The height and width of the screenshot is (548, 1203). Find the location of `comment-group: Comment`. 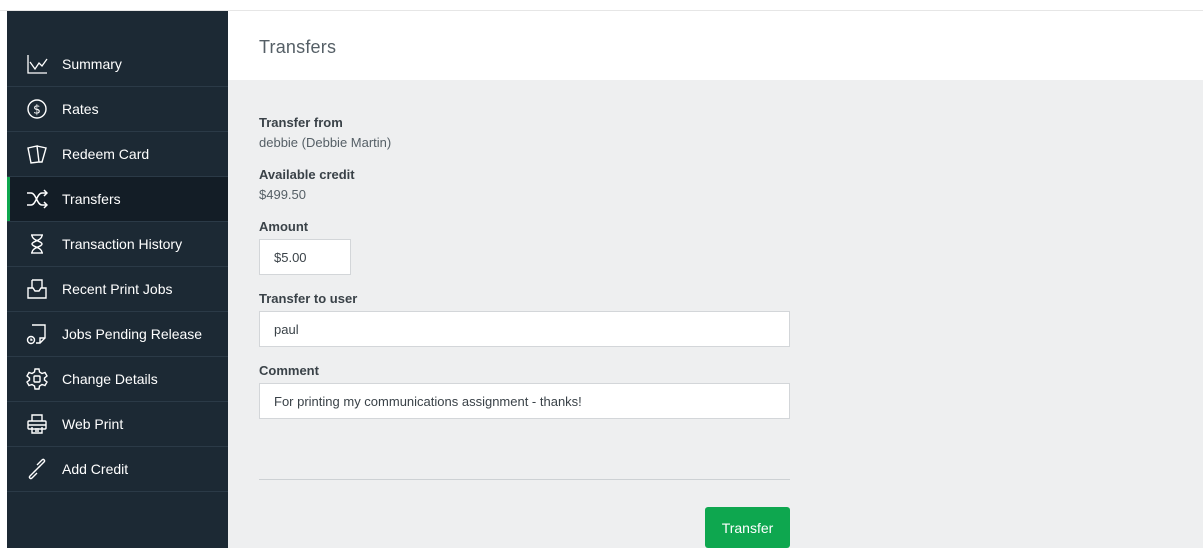

comment-group: Comment is located at coordinates (524, 391).